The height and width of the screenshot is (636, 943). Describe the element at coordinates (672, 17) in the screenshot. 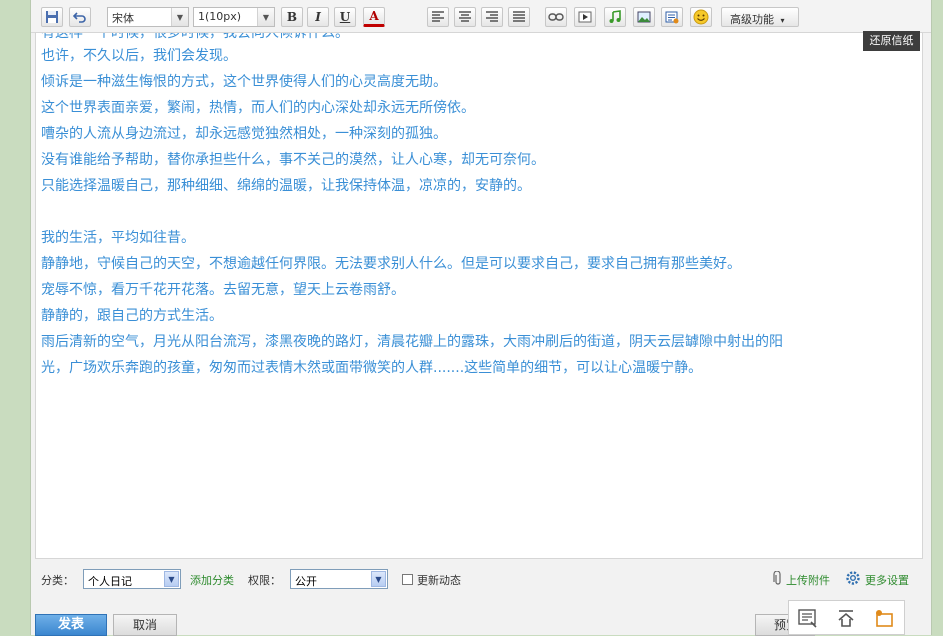

I see `insert-card-icon` at that location.